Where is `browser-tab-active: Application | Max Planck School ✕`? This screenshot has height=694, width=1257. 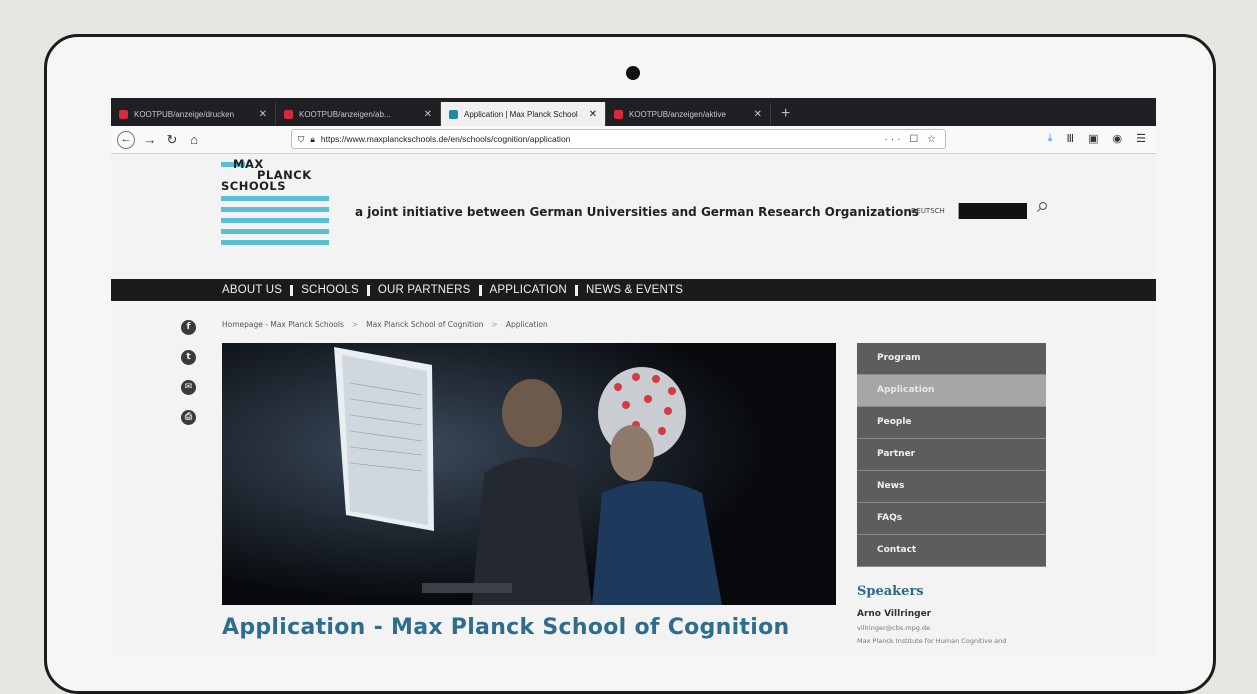 browser-tab-active: Application | Max Planck School ✕ is located at coordinates (523, 114).